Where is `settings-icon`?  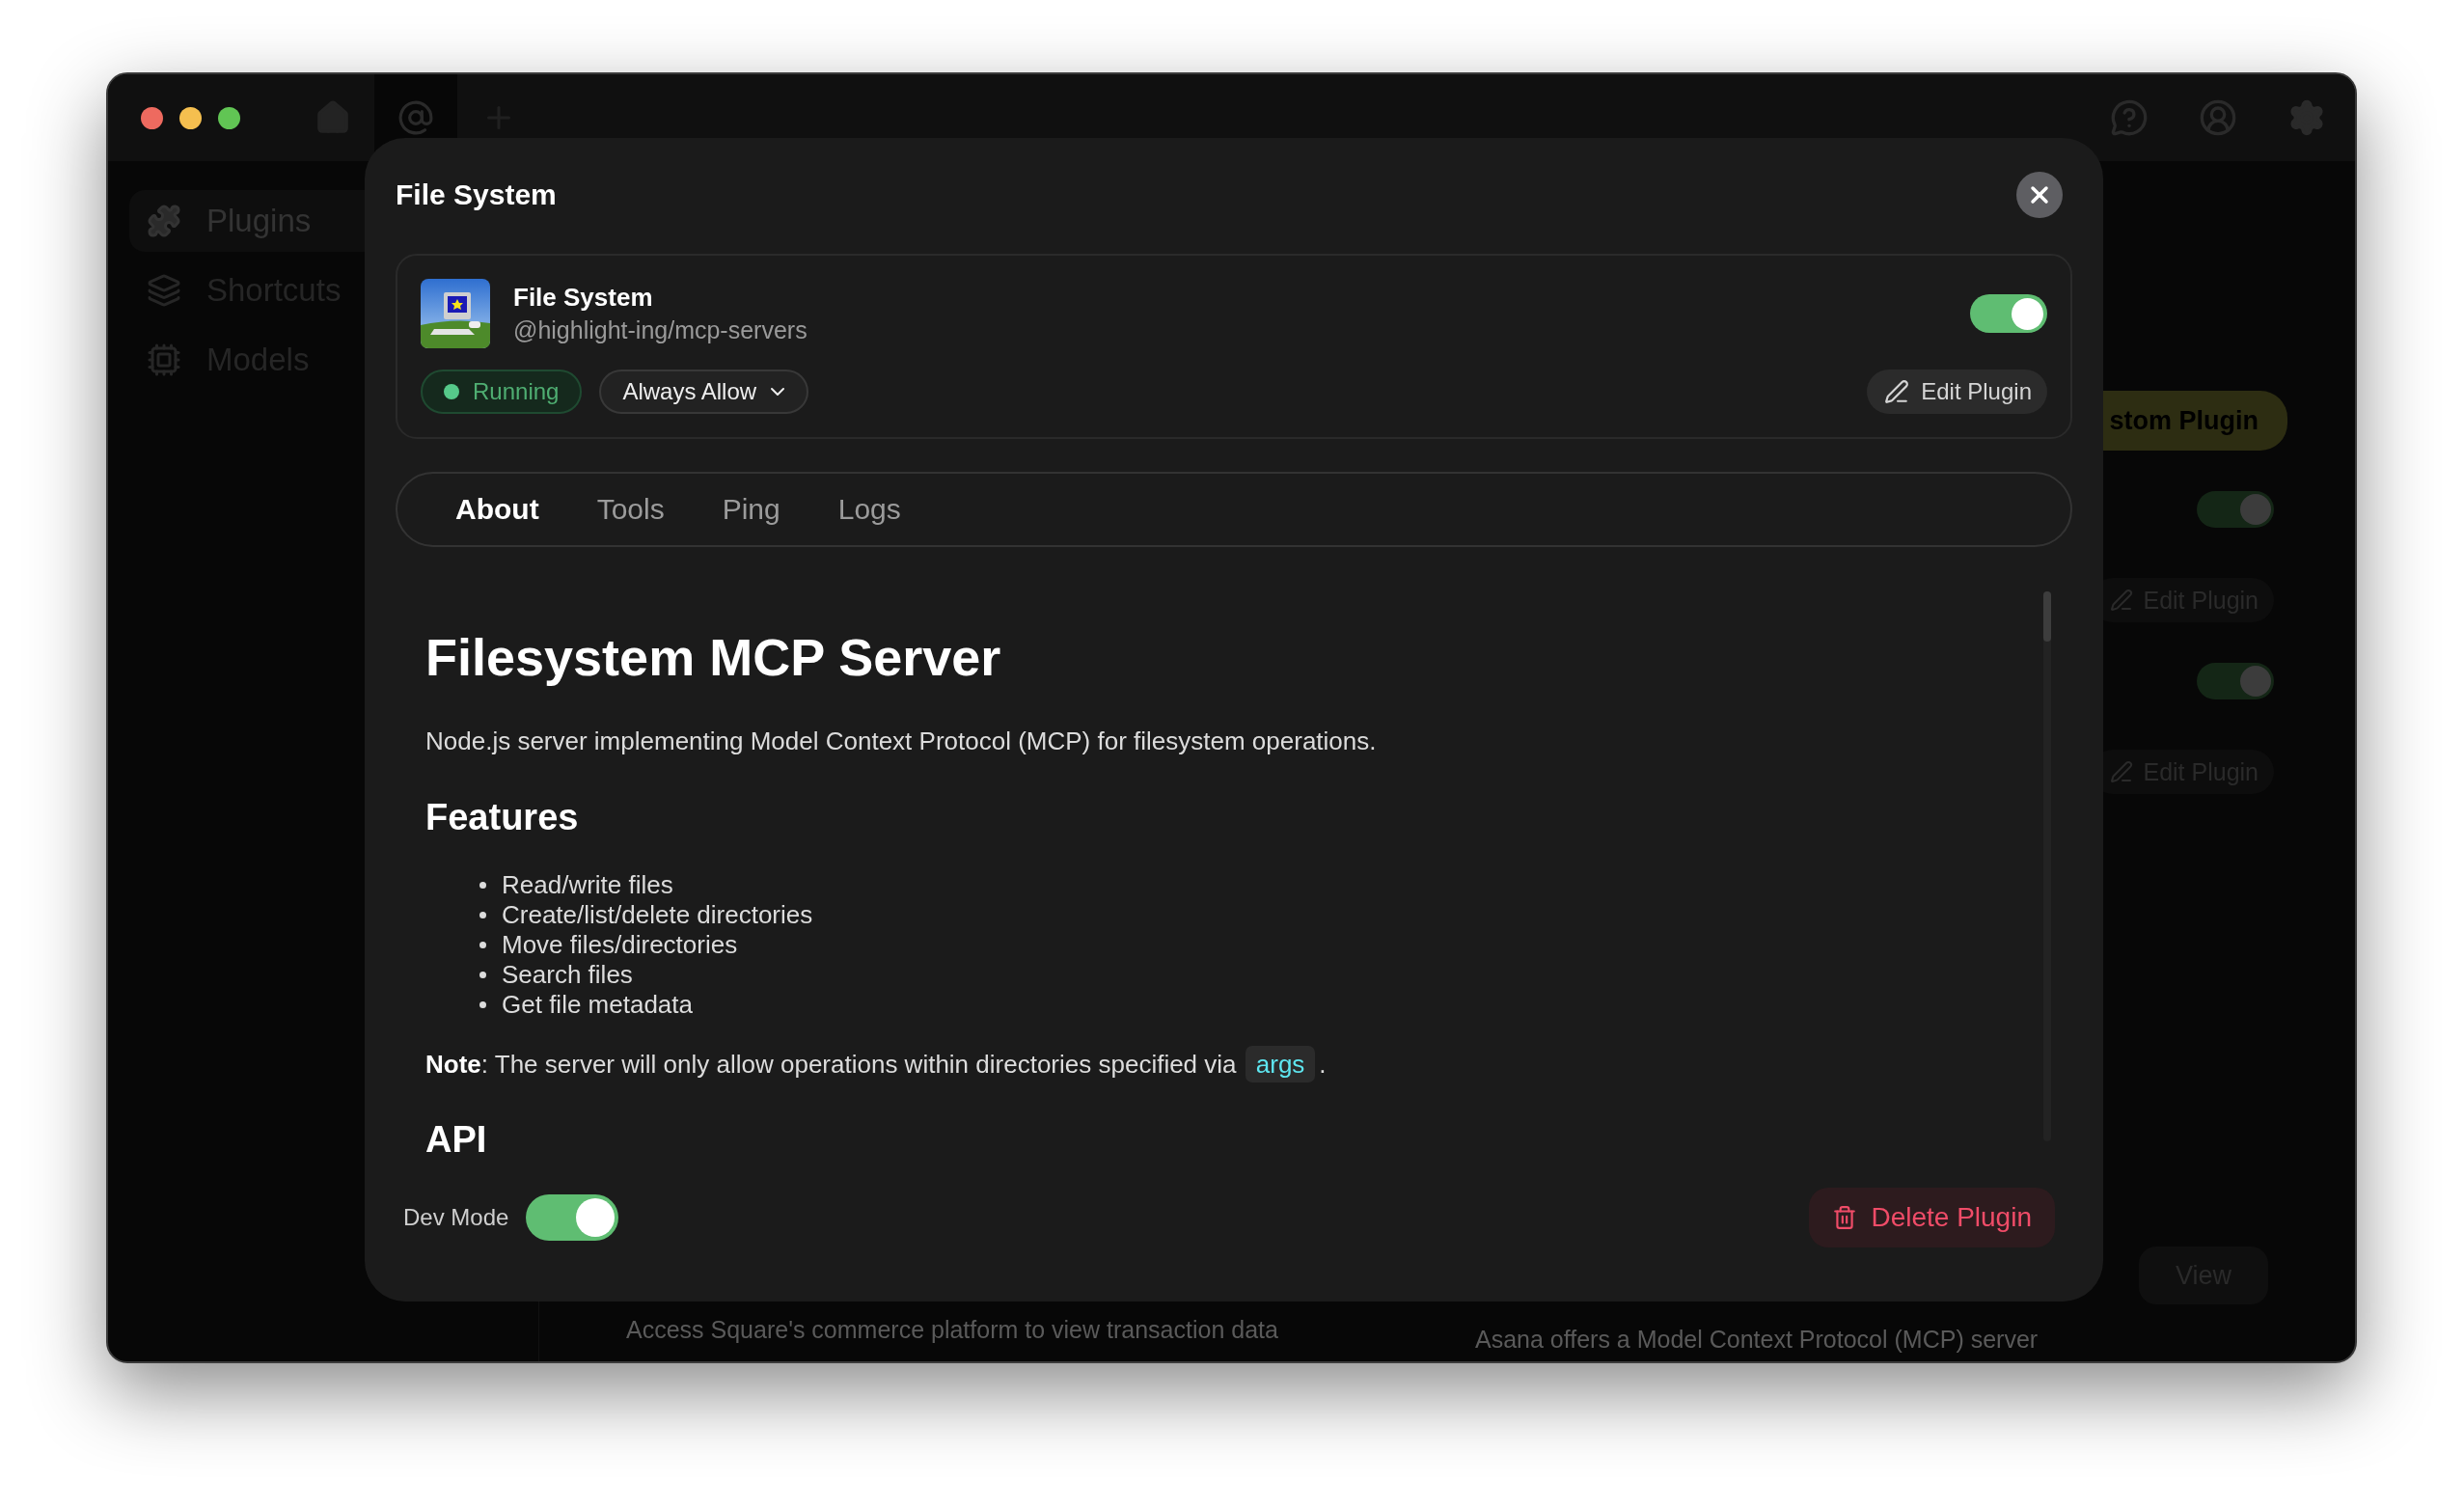 settings-icon is located at coordinates (2306, 118).